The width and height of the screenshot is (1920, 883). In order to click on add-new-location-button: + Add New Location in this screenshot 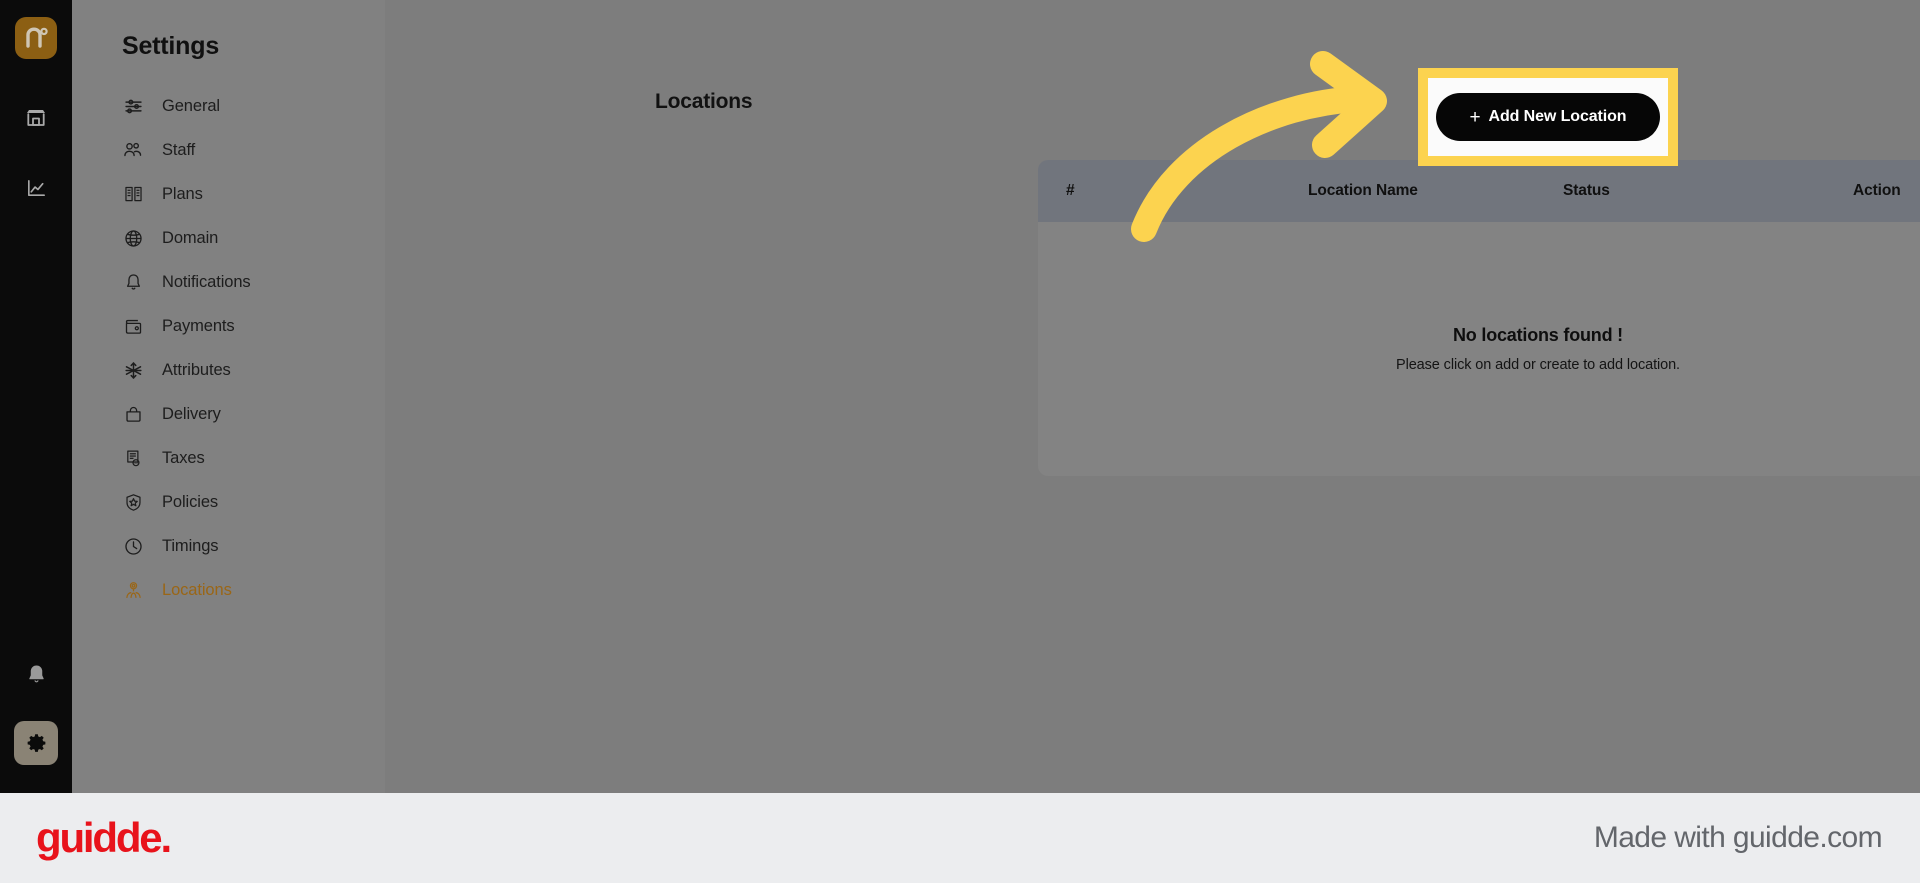, I will do `click(1548, 117)`.